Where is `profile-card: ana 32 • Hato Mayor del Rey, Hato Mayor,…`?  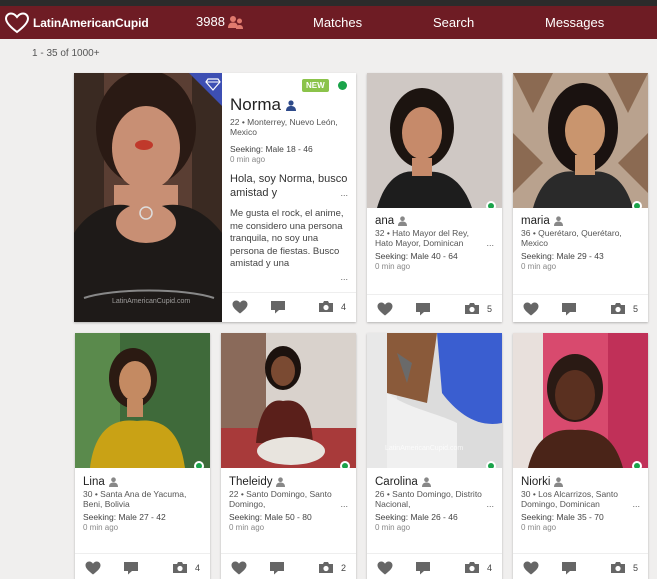 profile-card: ana 32 • Hato Mayor del Rey, Hato Mayor,… is located at coordinates (434, 197).